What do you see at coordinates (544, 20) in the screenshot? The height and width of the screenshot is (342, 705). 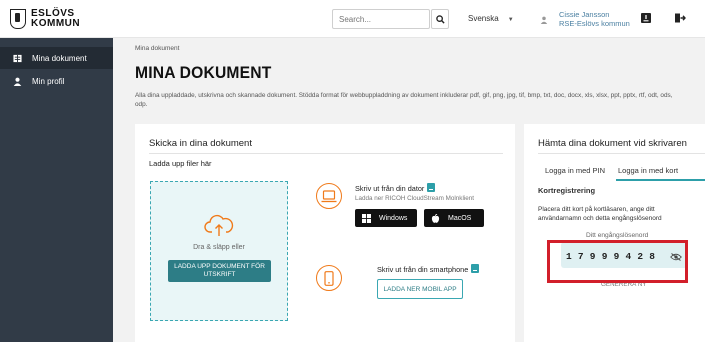 I see `user-icon` at bounding box center [544, 20].